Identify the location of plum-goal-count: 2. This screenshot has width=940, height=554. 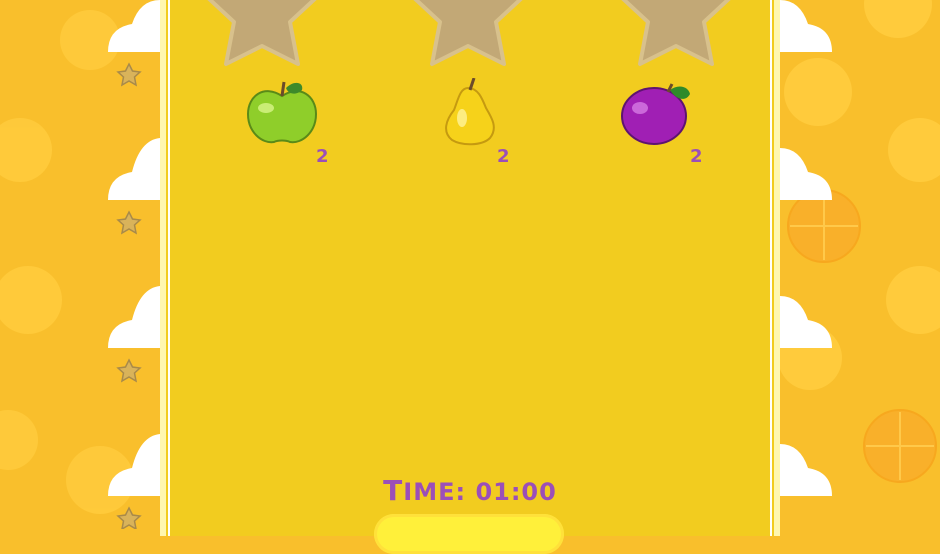
(697, 156).